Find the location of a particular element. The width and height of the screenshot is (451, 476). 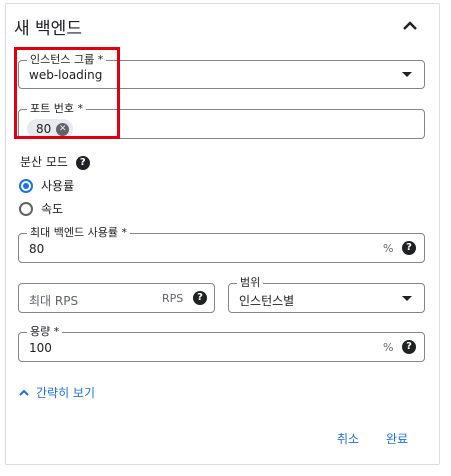

max-rps-field: 최대 RPS RPS ? is located at coordinates (116, 298).